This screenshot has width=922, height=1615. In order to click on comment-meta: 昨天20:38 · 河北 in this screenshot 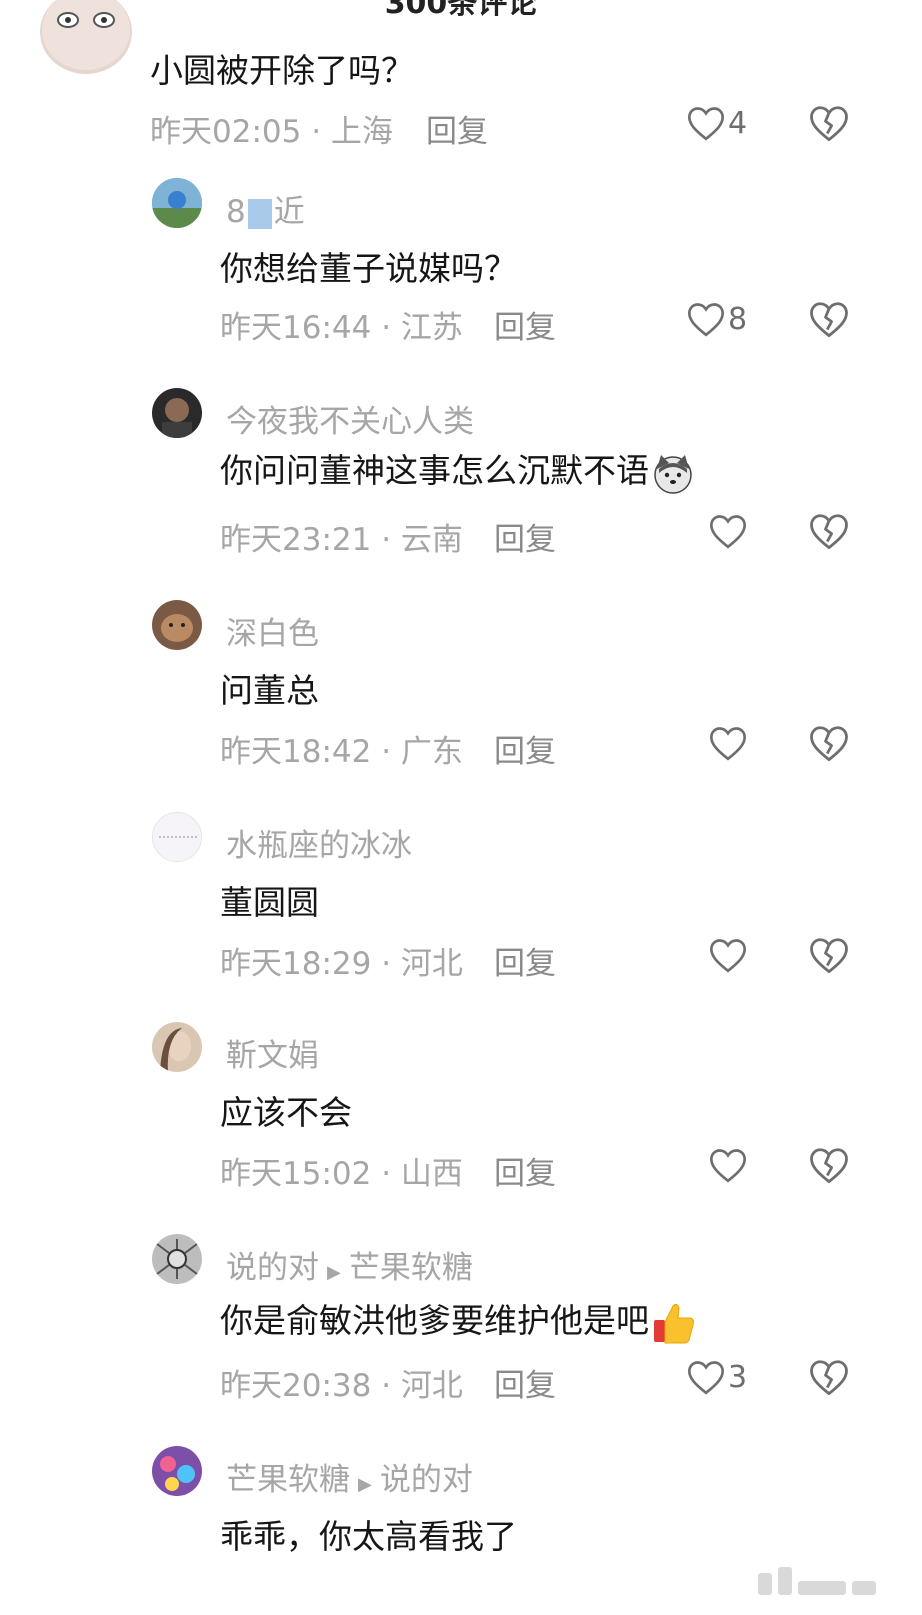, I will do `click(341, 1386)`.